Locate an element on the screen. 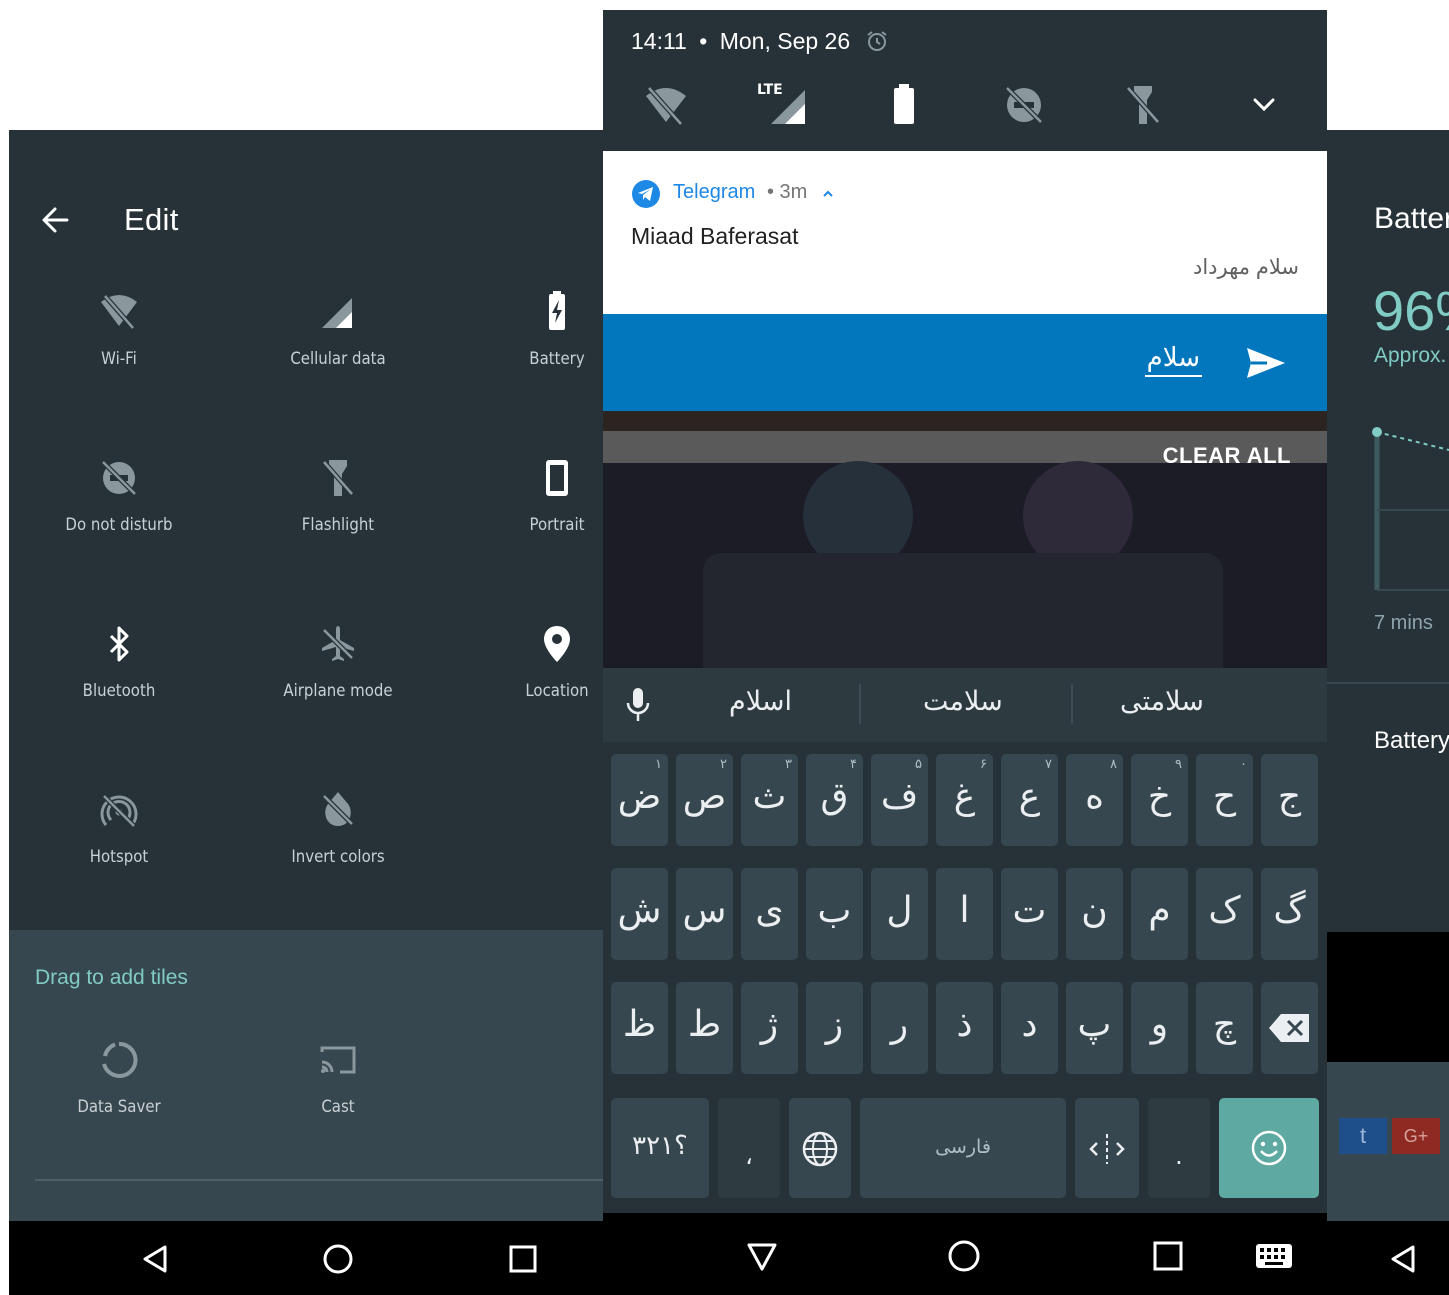  period-key: . is located at coordinates (1179, 1148).